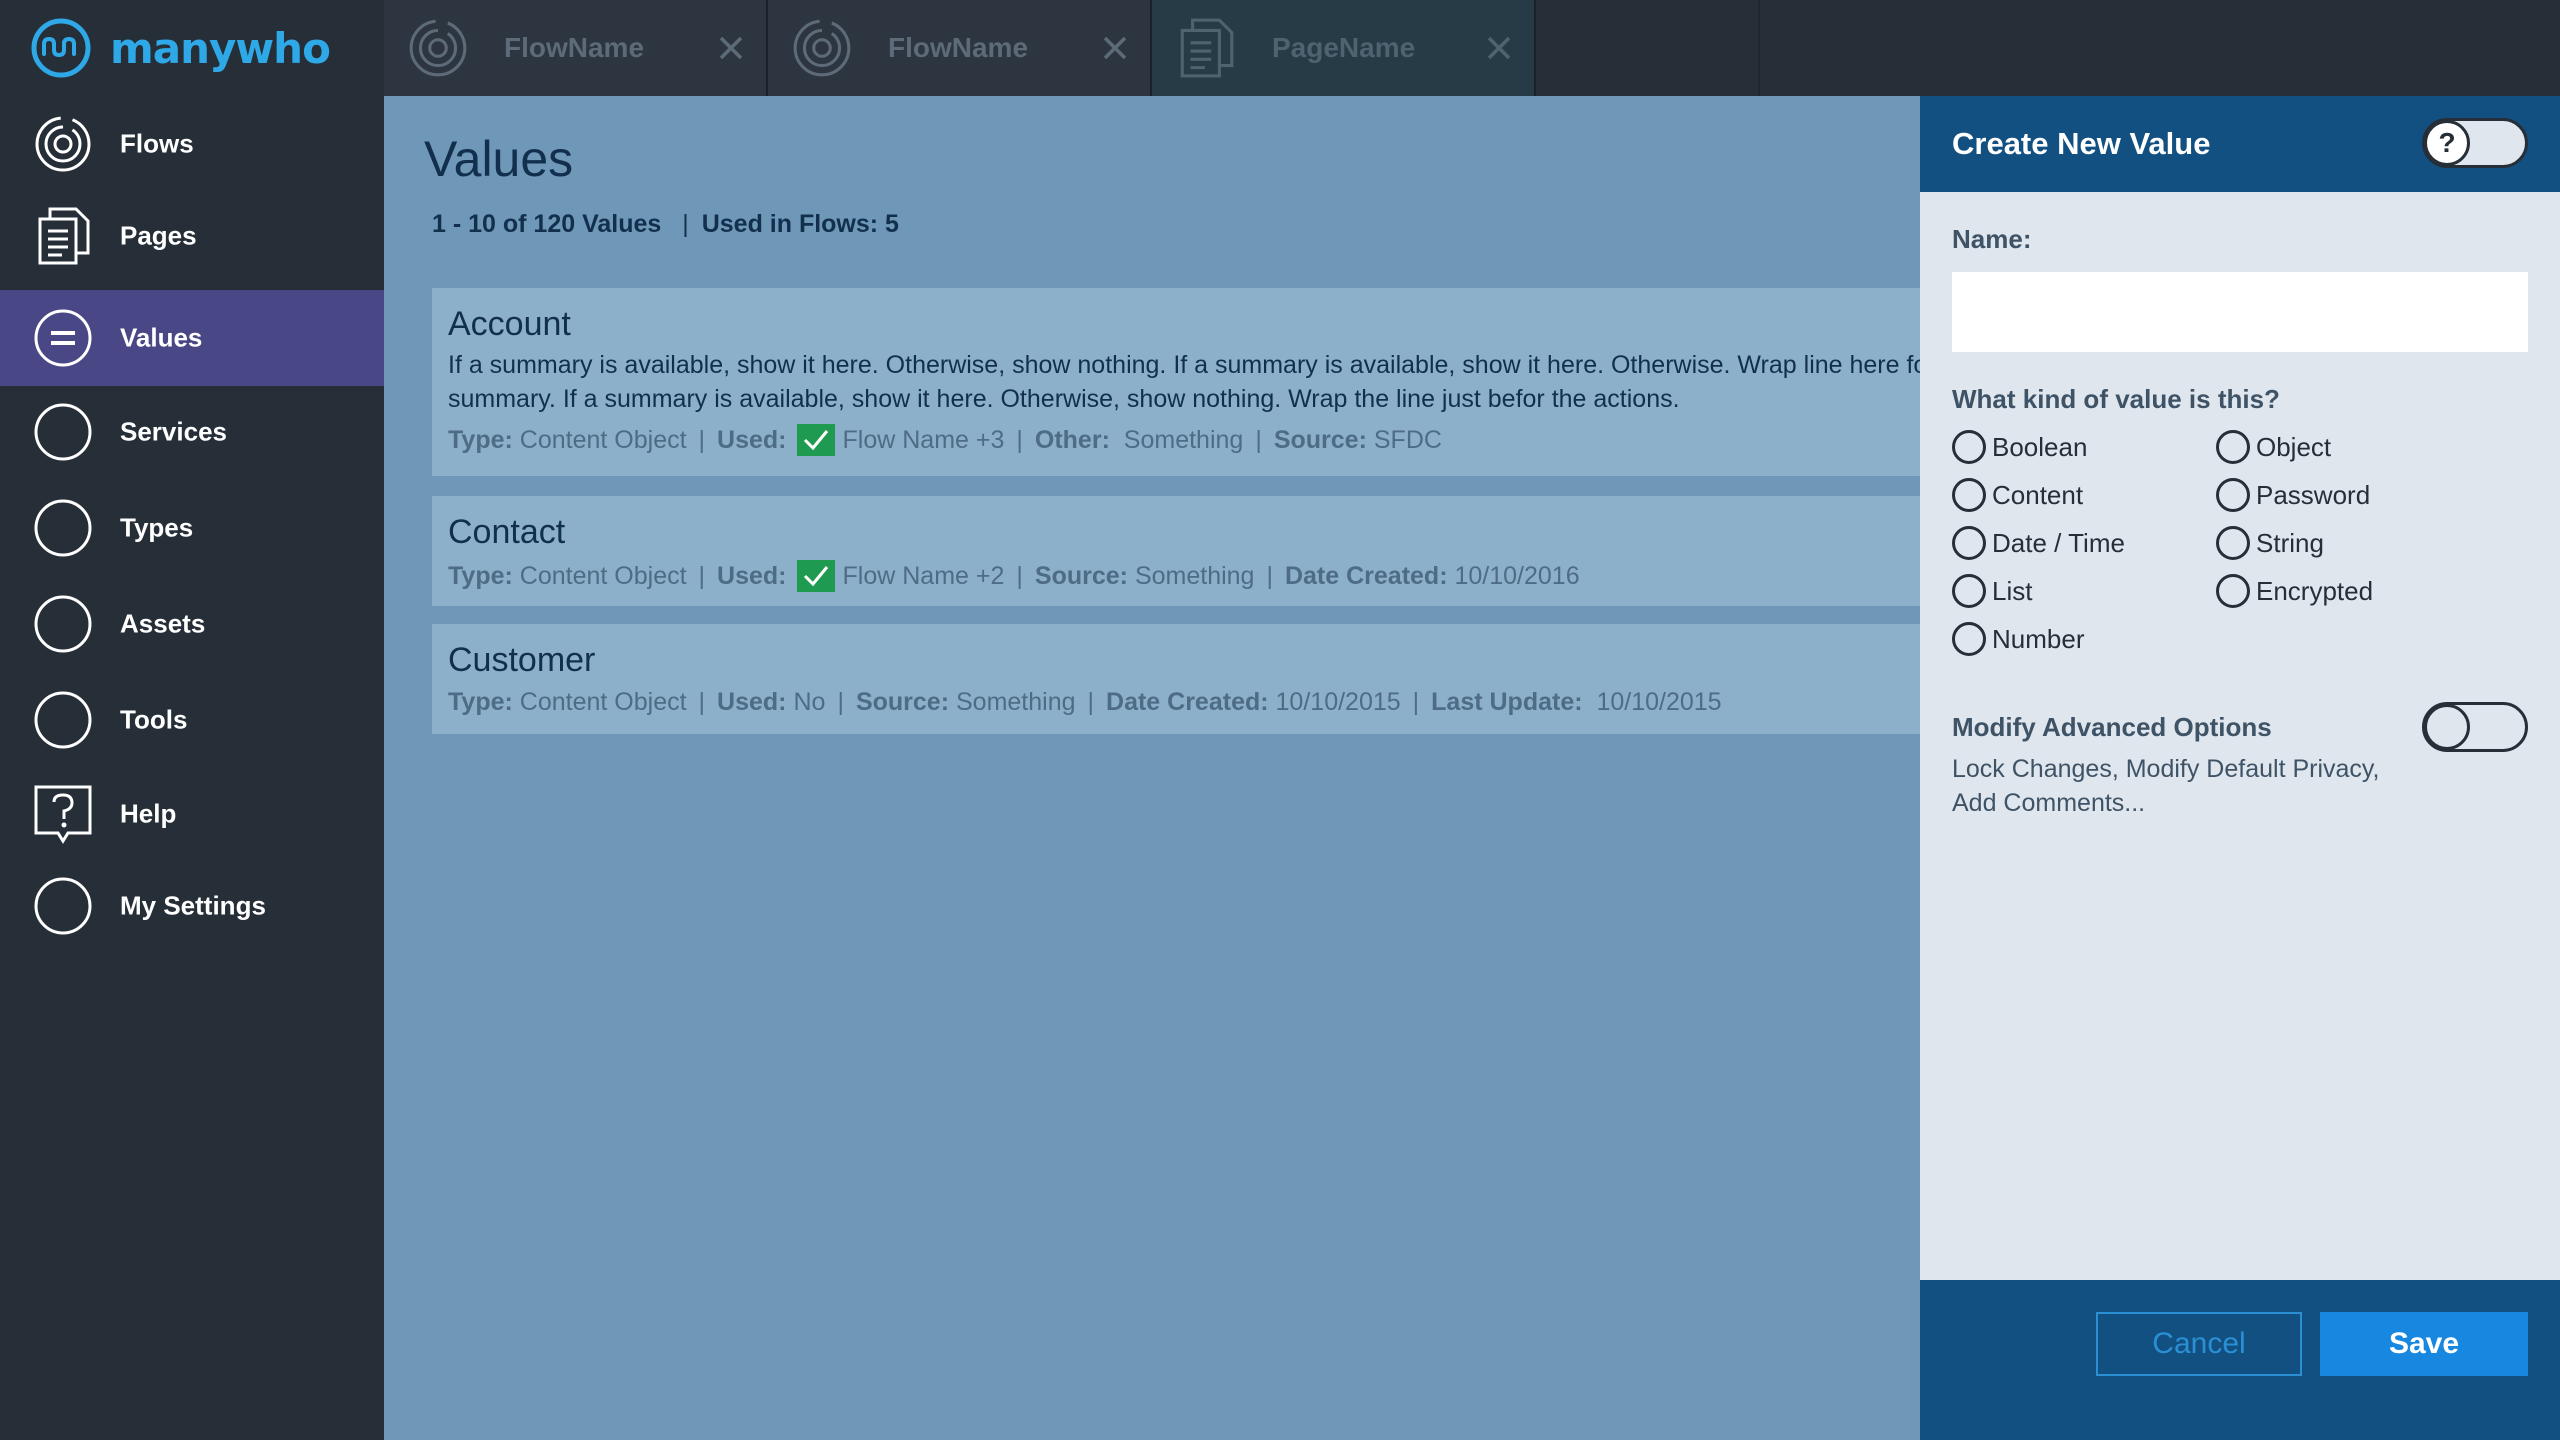 Image resolution: width=2560 pixels, height=1440 pixels. Describe the element at coordinates (809, 702) in the screenshot. I see `meta-value: No` at that location.